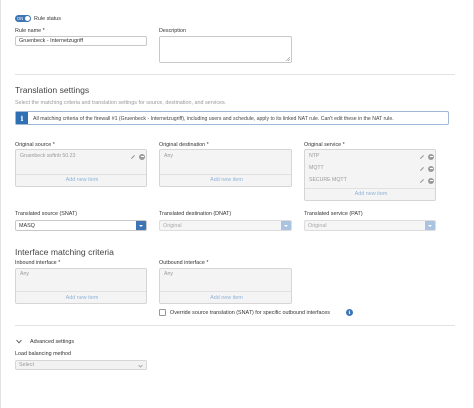  What do you see at coordinates (333, 214) in the screenshot?
I see `translated-service-label: Translated service (PAT)` at bounding box center [333, 214].